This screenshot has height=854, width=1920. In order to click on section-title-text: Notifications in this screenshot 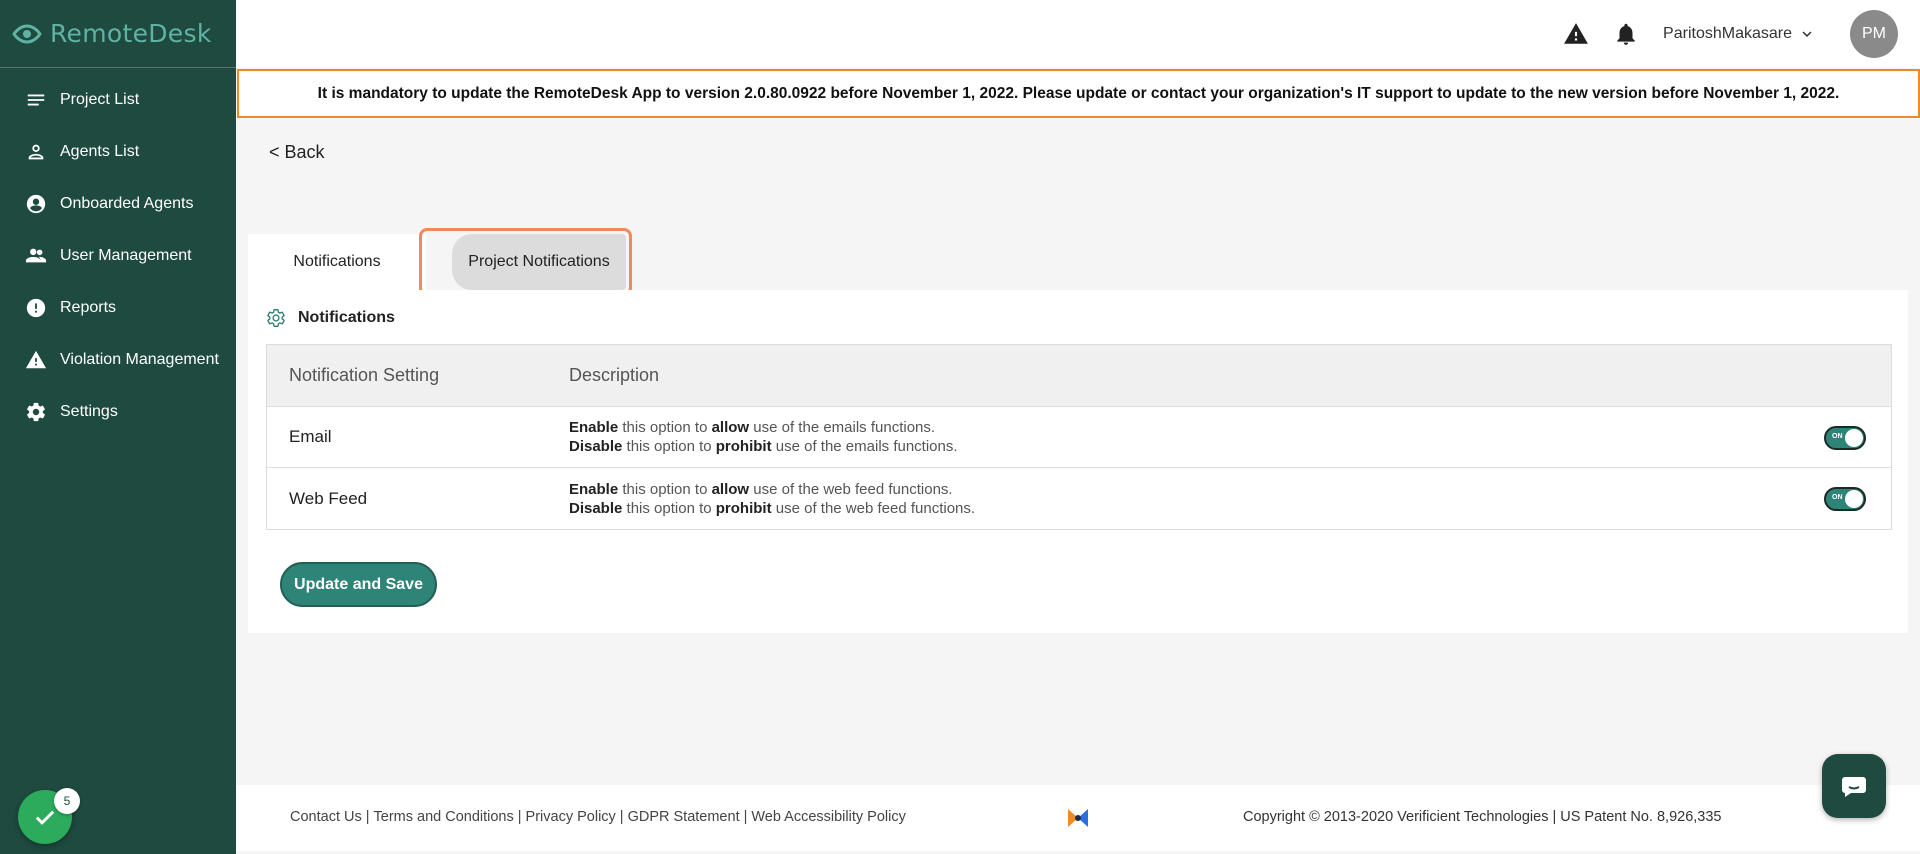, I will do `click(346, 317)`.